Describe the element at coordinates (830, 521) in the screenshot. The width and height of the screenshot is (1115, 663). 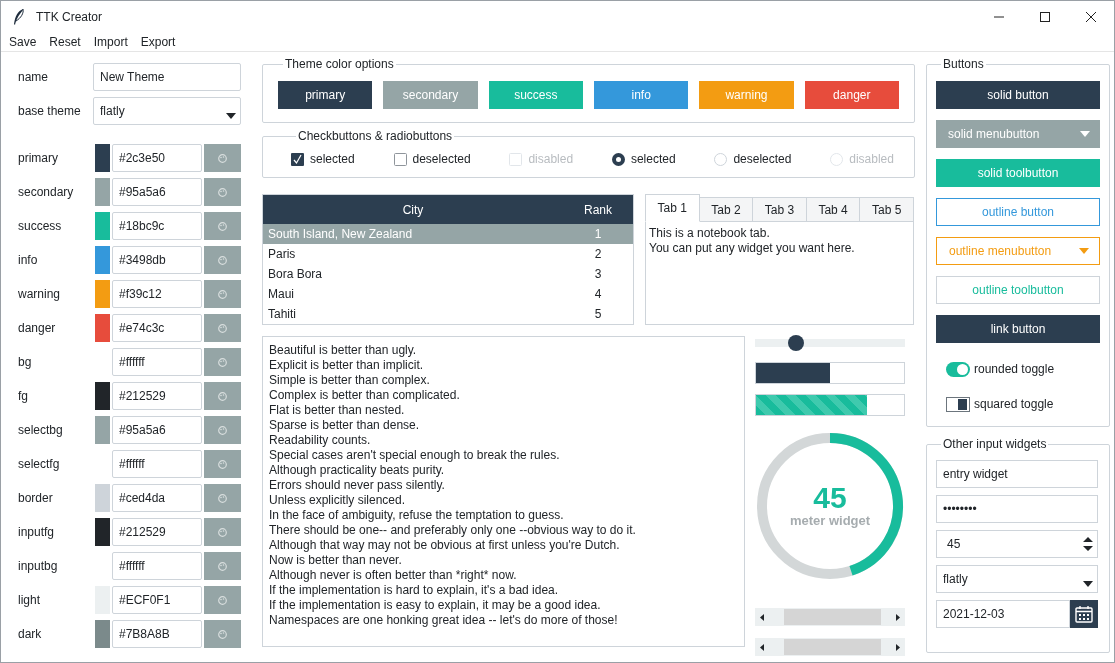
I see `meter-label: meter widget` at that location.